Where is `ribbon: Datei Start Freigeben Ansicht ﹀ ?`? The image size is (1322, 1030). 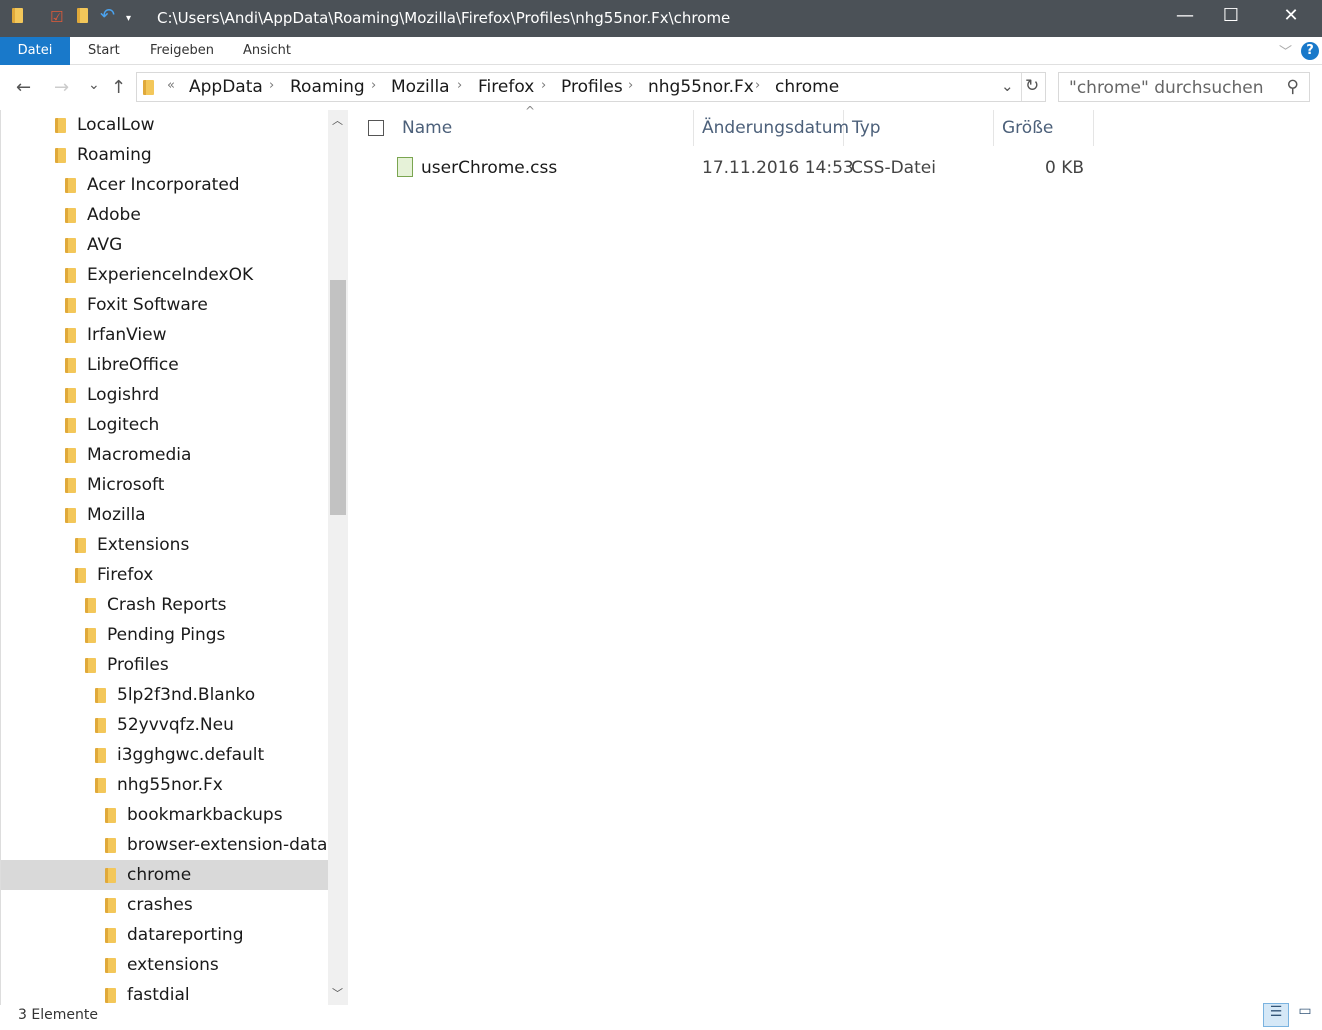
ribbon: Datei Start Freigeben Ansicht ﹀ ? is located at coordinates (661, 51).